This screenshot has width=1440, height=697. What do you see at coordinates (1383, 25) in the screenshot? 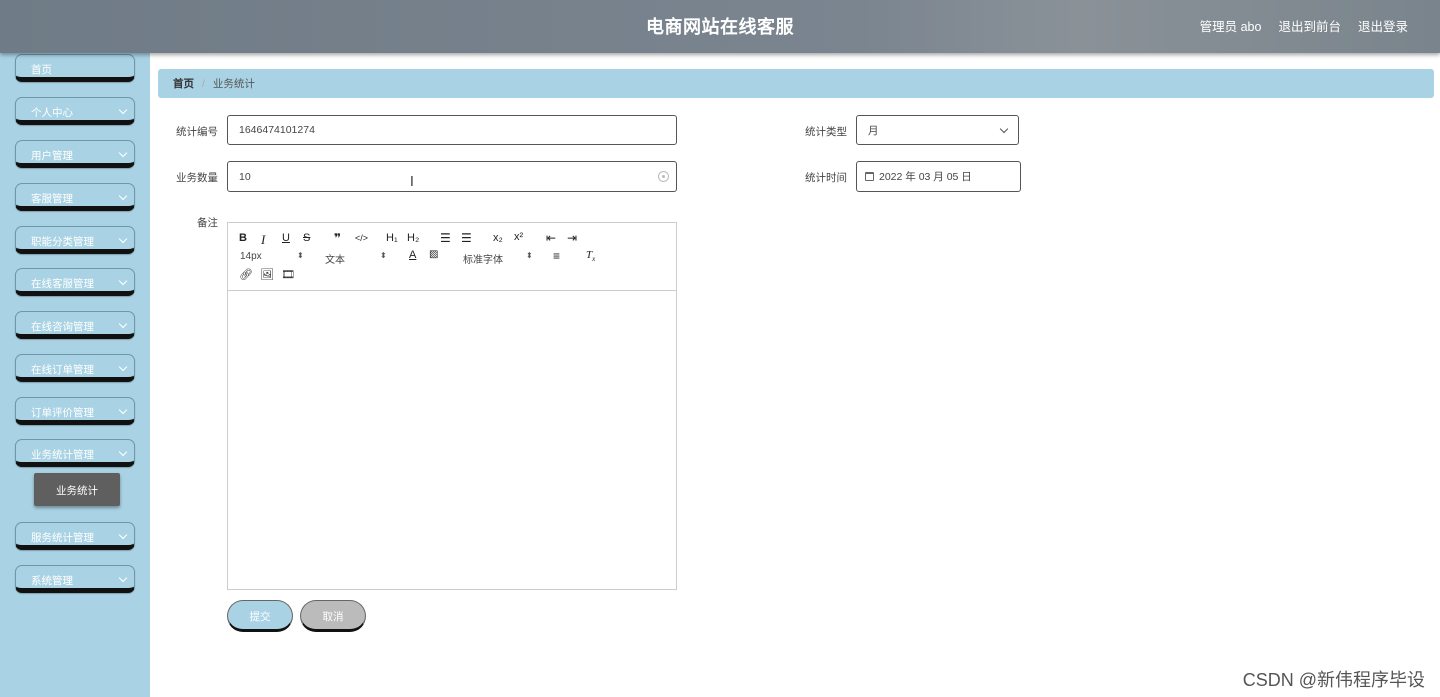
I see `logout-link: 退出登录` at bounding box center [1383, 25].